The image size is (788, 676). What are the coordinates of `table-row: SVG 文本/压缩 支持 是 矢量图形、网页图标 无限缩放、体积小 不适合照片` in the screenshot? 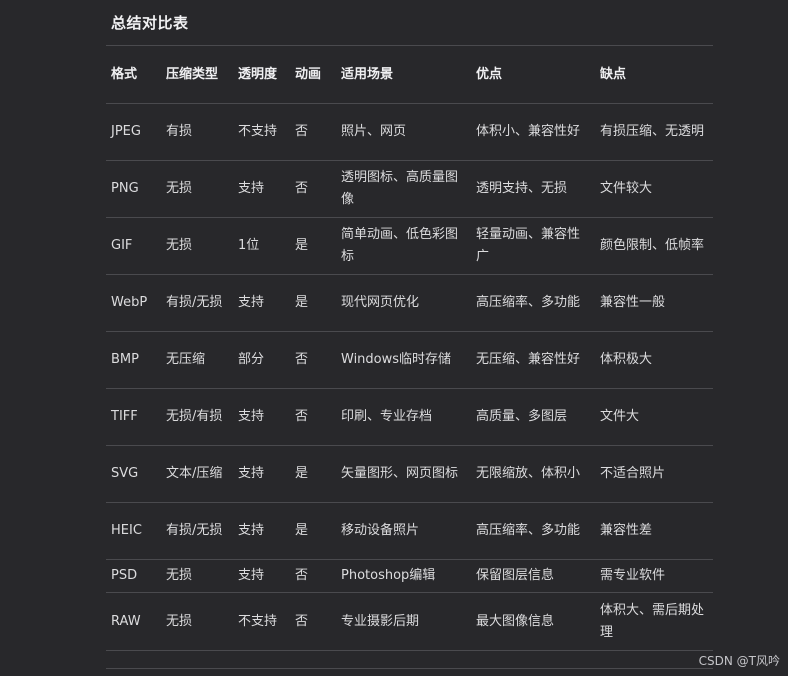 It's located at (409, 474).